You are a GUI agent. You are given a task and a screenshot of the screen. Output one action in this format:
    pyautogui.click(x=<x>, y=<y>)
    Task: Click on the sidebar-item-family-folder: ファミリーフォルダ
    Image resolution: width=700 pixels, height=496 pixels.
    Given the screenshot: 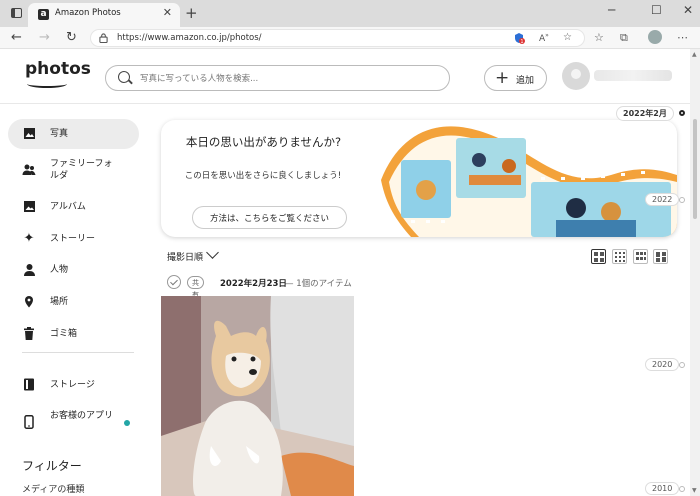 What is the action you would take?
    pyautogui.click(x=73, y=170)
    